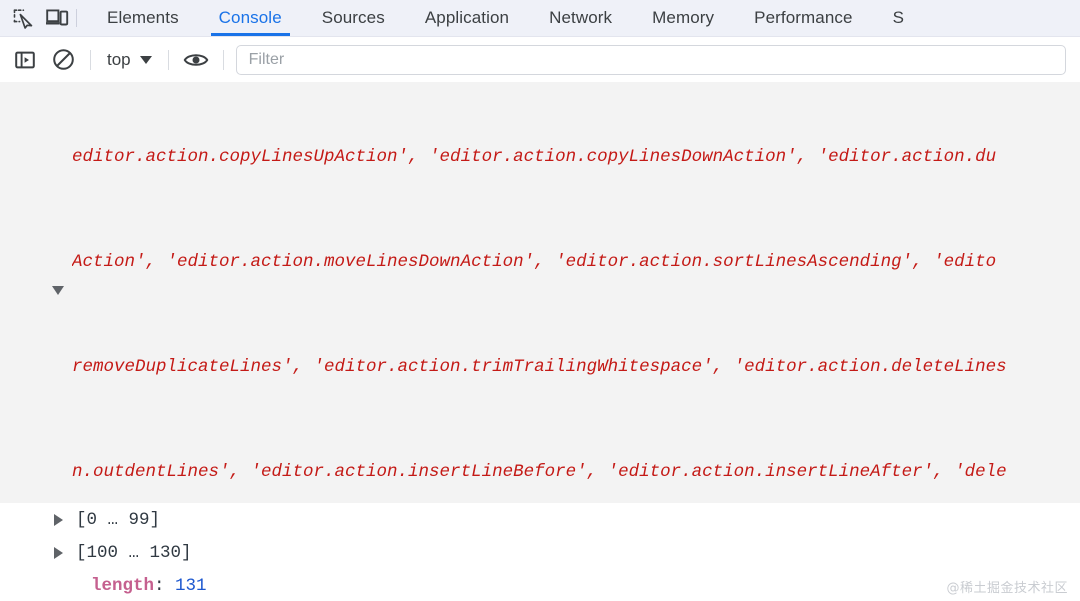 The width and height of the screenshot is (1080, 601). What do you see at coordinates (803, 18) in the screenshot?
I see `tab-performance: Performance` at bounding box center [803, 18].